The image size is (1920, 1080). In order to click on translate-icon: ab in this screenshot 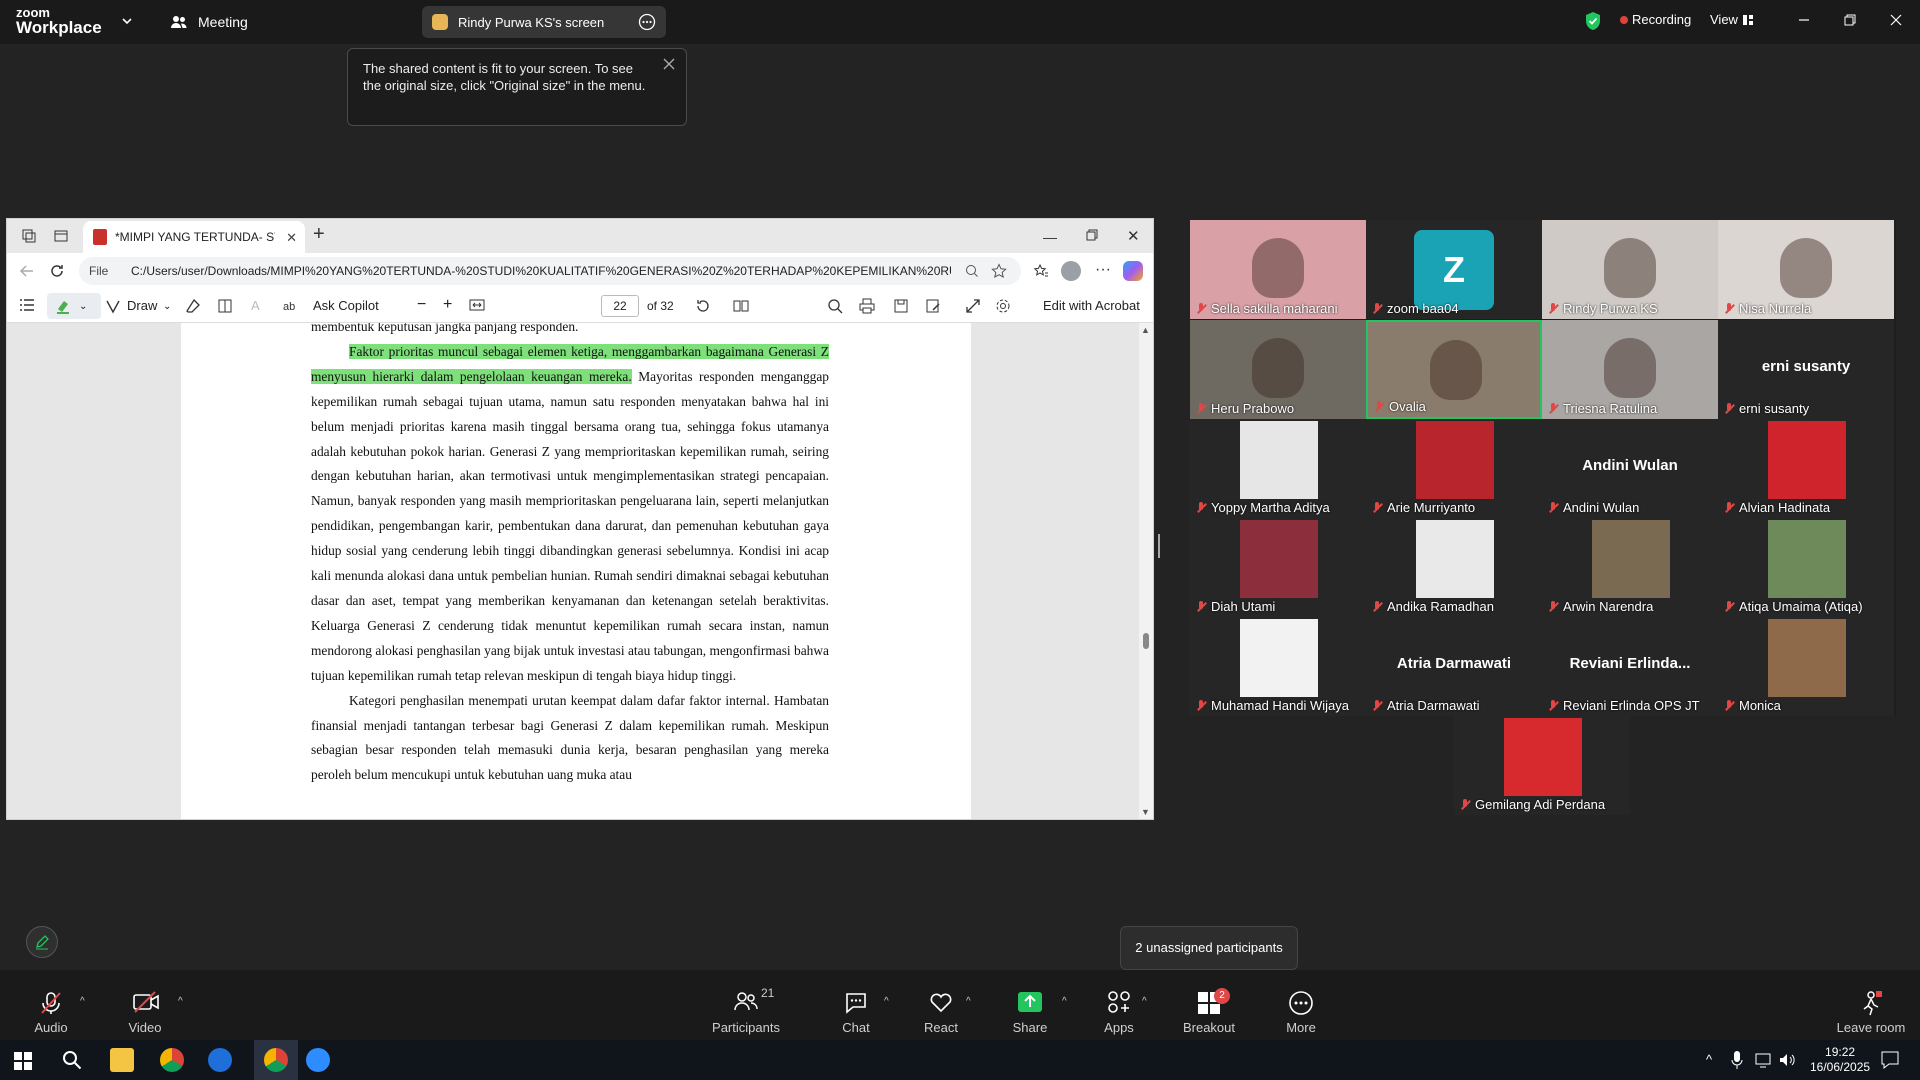, I will do `click(291, 306)`.